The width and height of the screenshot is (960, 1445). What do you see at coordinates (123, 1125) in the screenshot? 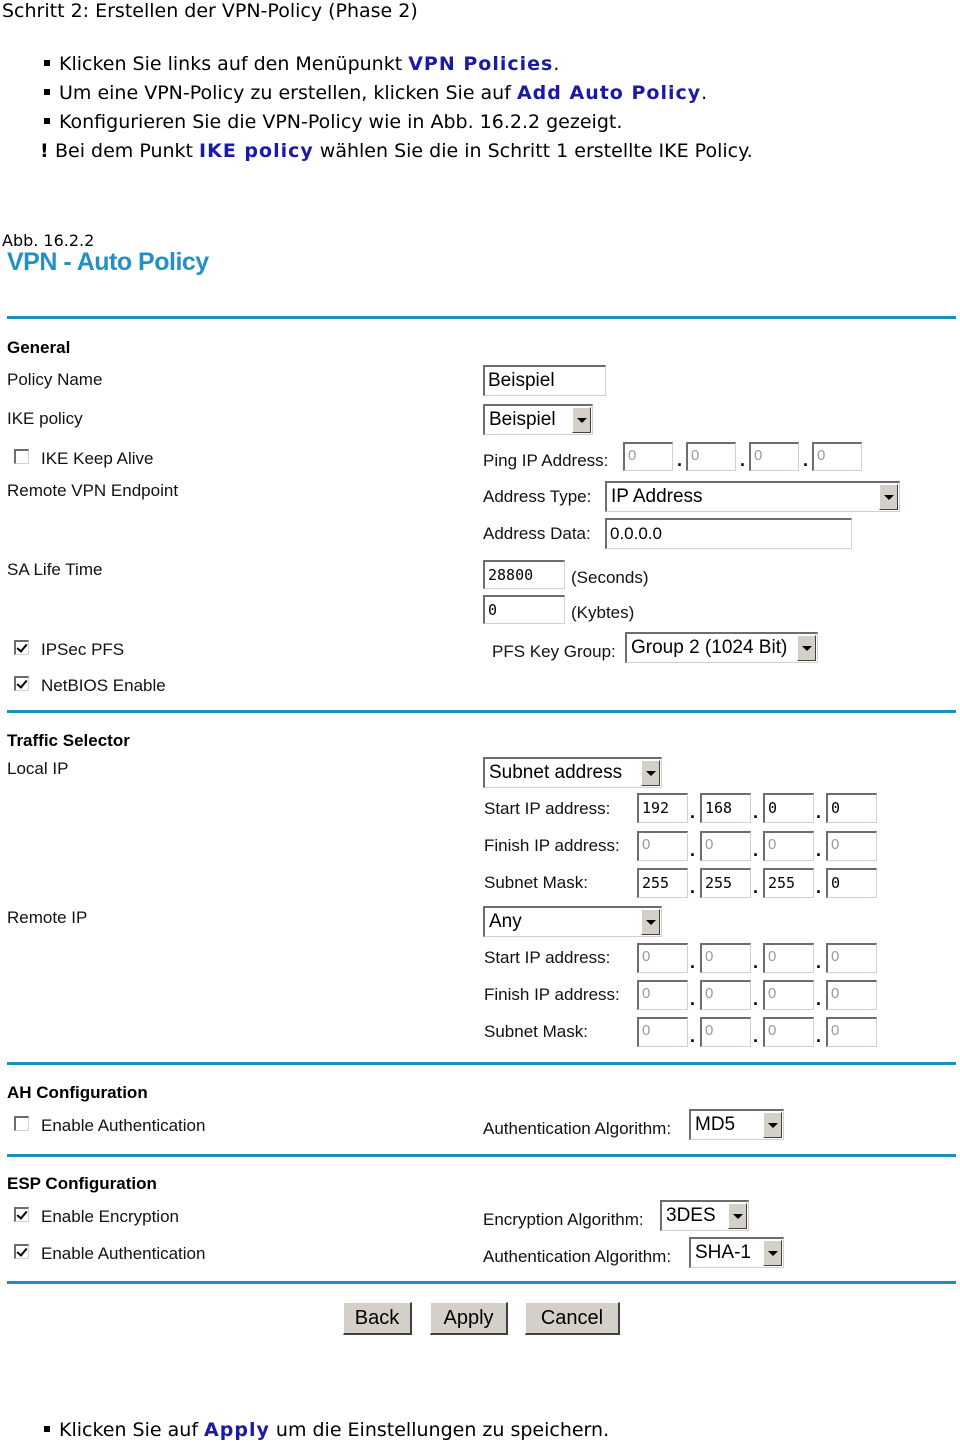
I see `ah-enable-authentication-label: Enable Authentication` at bounding box center [123, 1125].